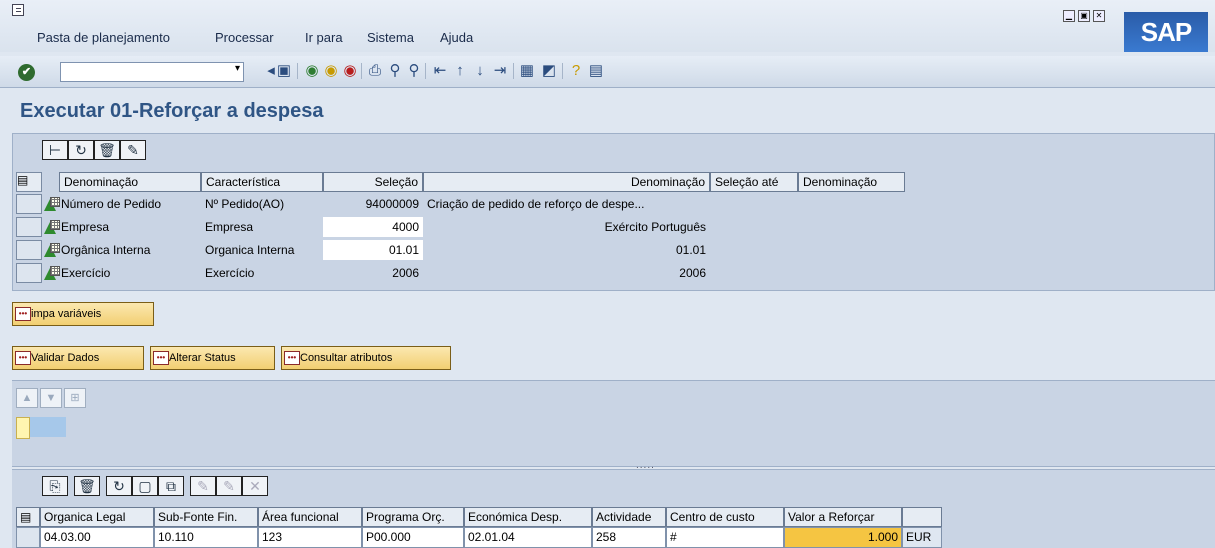 This screenshot has height=548, width=1215. Describe the element at coordinates (97, 517) in the screenshot. I see `column-header: Organica Legal` at that location.